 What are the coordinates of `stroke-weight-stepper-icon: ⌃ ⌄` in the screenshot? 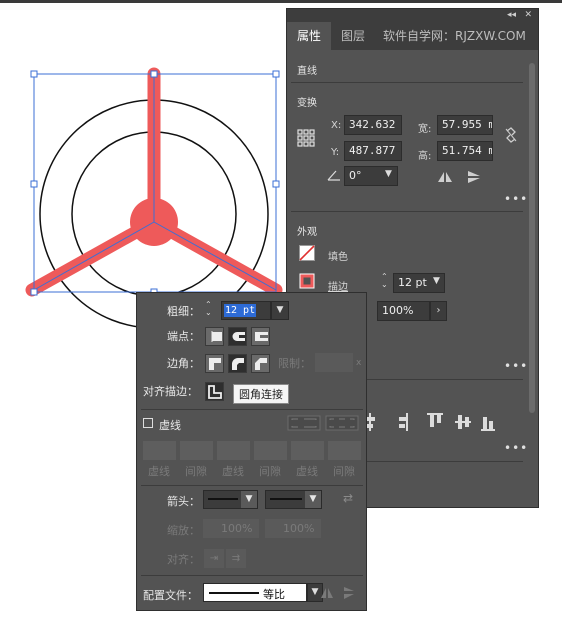 It's located at (384, 281).